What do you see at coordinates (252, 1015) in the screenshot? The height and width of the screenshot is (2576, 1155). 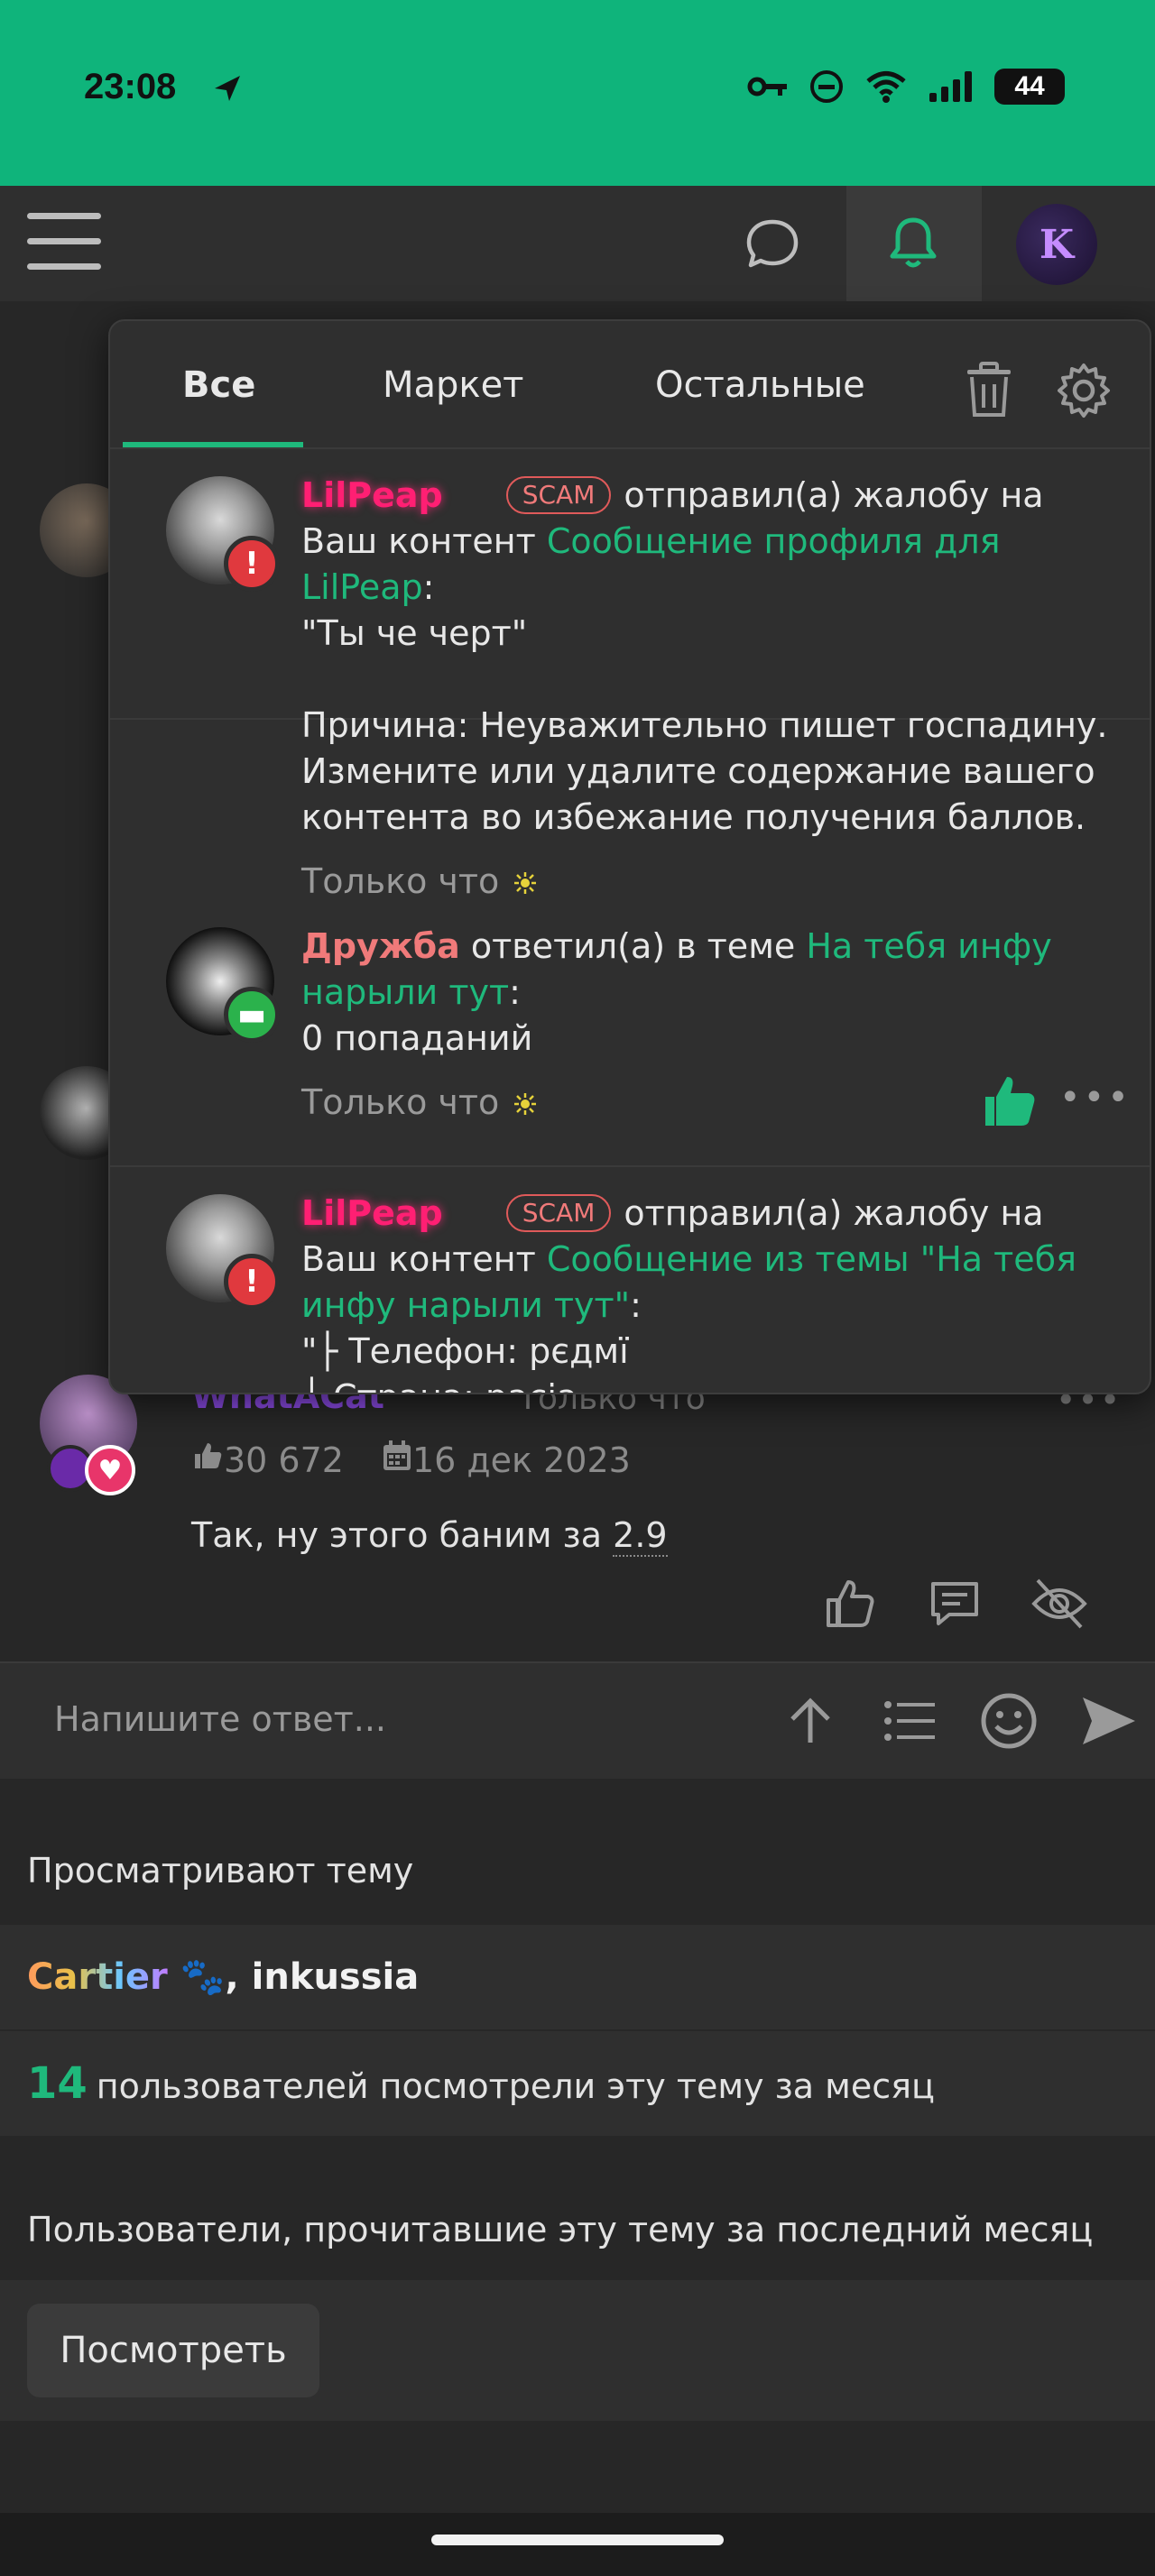 I see `message-icon: ▬` at bounding box center [252, 1015].